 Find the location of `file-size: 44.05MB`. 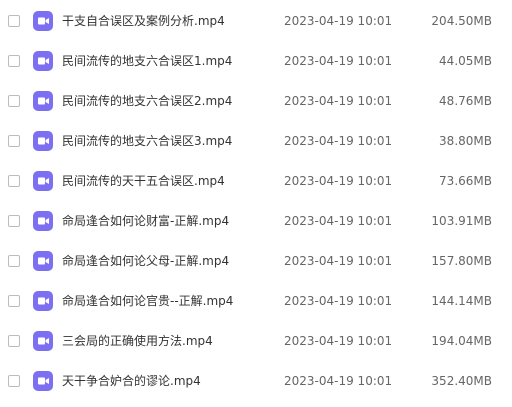

file-size: 44.05MB is located at coordinates (465, 61).